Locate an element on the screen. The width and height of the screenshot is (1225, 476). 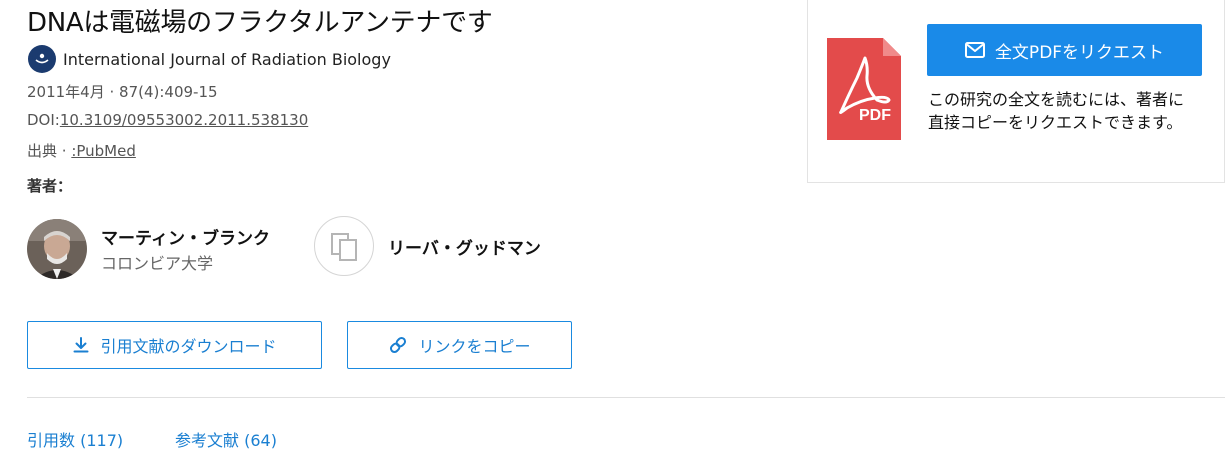
pdf-icon-text: PDF is located at coordinates (875, 115).